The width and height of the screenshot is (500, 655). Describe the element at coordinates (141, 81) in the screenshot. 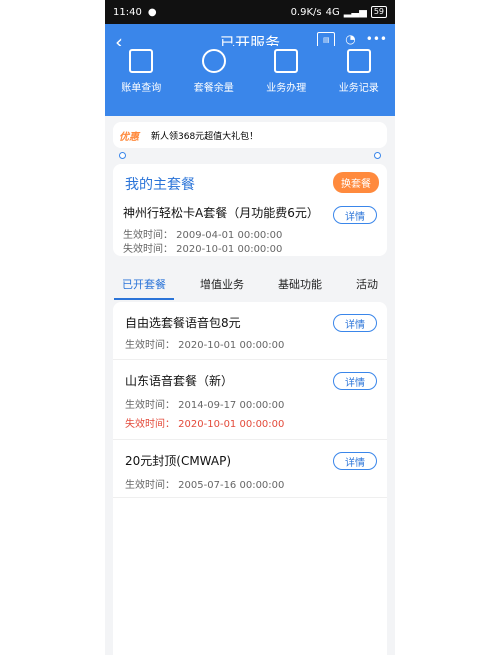

I see `quick-action-bill: 账单查询` at that location.